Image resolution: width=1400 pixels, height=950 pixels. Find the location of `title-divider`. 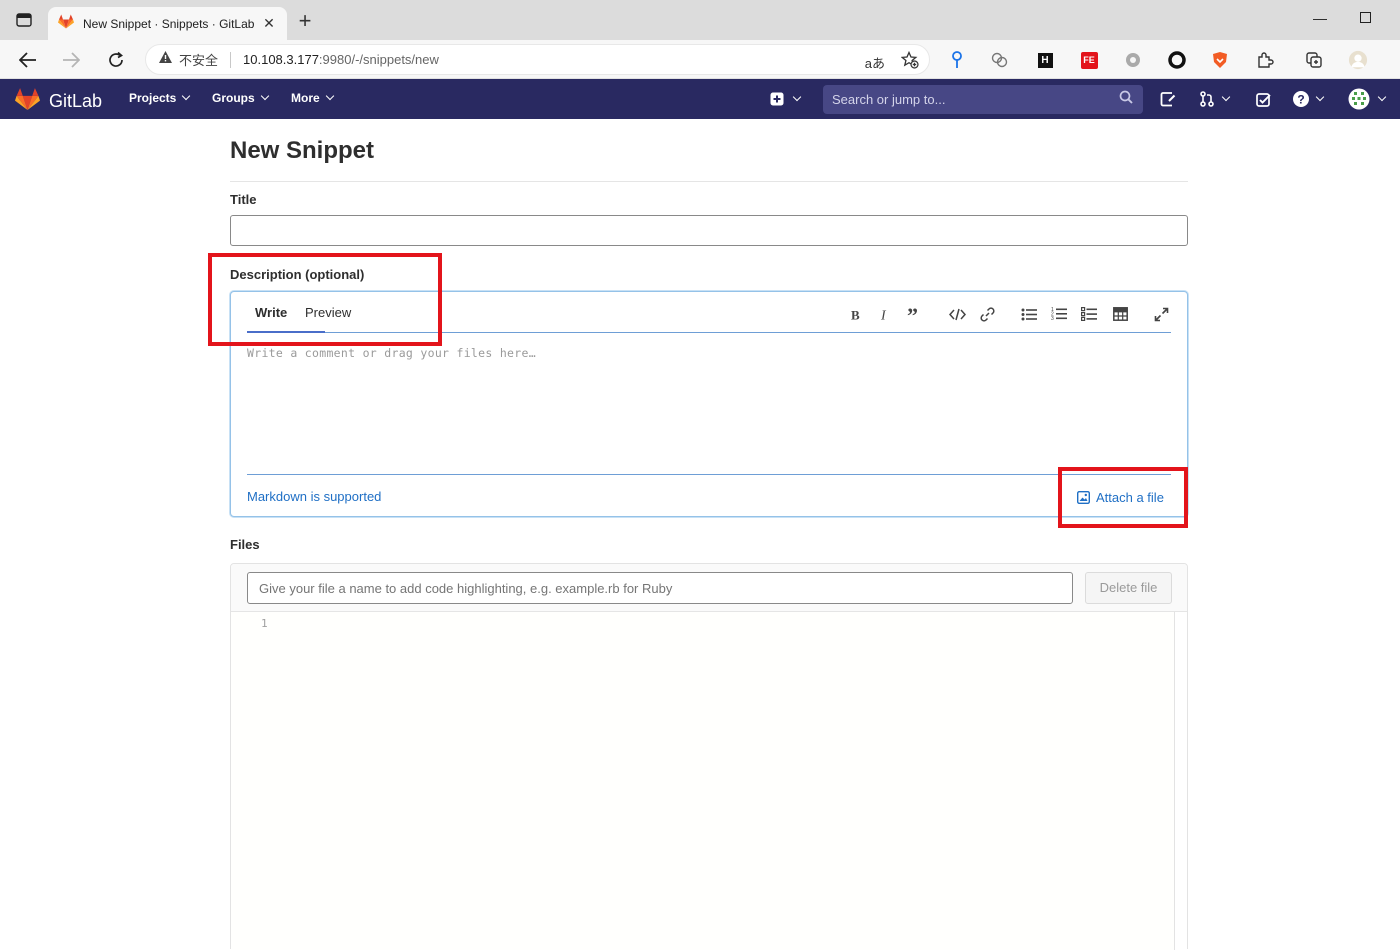

title-divider is located at coordinates (709, 181).